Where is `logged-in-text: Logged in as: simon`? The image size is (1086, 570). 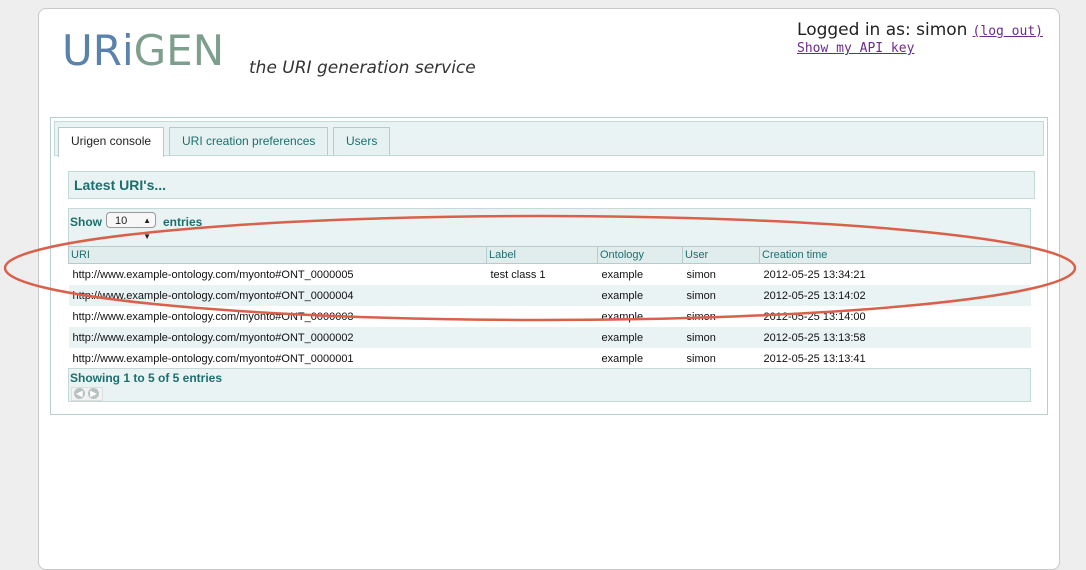 logged-in-text: Logged in as: simon is located at coordinates (882, 30).